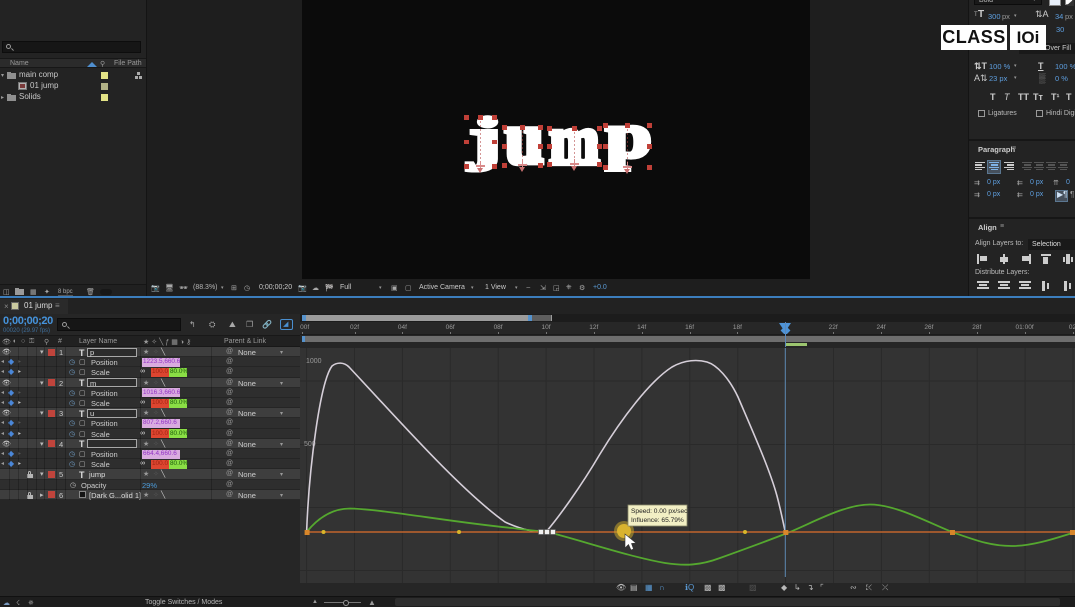 This screenshot has width=1075, height=607. Describe the element at coordinates (659, 511) in the screenshot. I see `svg-text: Speed: 0.00 px/sec` at that location.